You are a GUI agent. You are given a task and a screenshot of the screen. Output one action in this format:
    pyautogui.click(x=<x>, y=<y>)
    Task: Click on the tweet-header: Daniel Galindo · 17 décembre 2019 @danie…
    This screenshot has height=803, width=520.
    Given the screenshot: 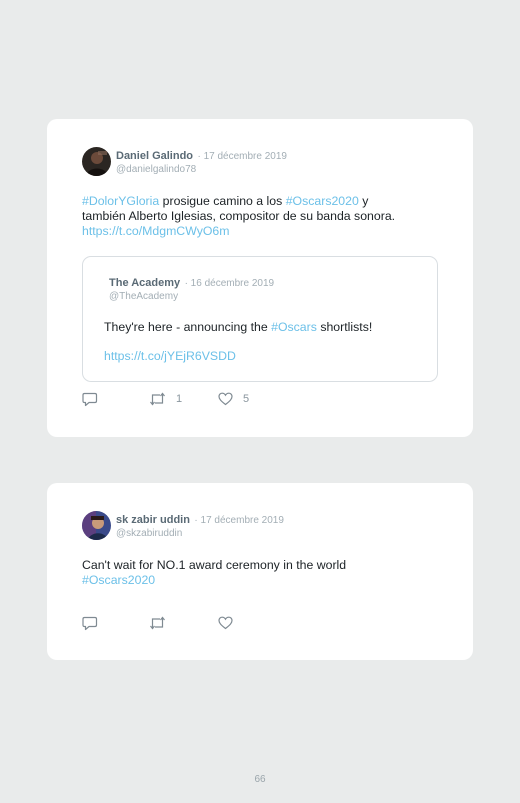 What is the action you would take?
    pyautogui.click(x=184, y=161)
    